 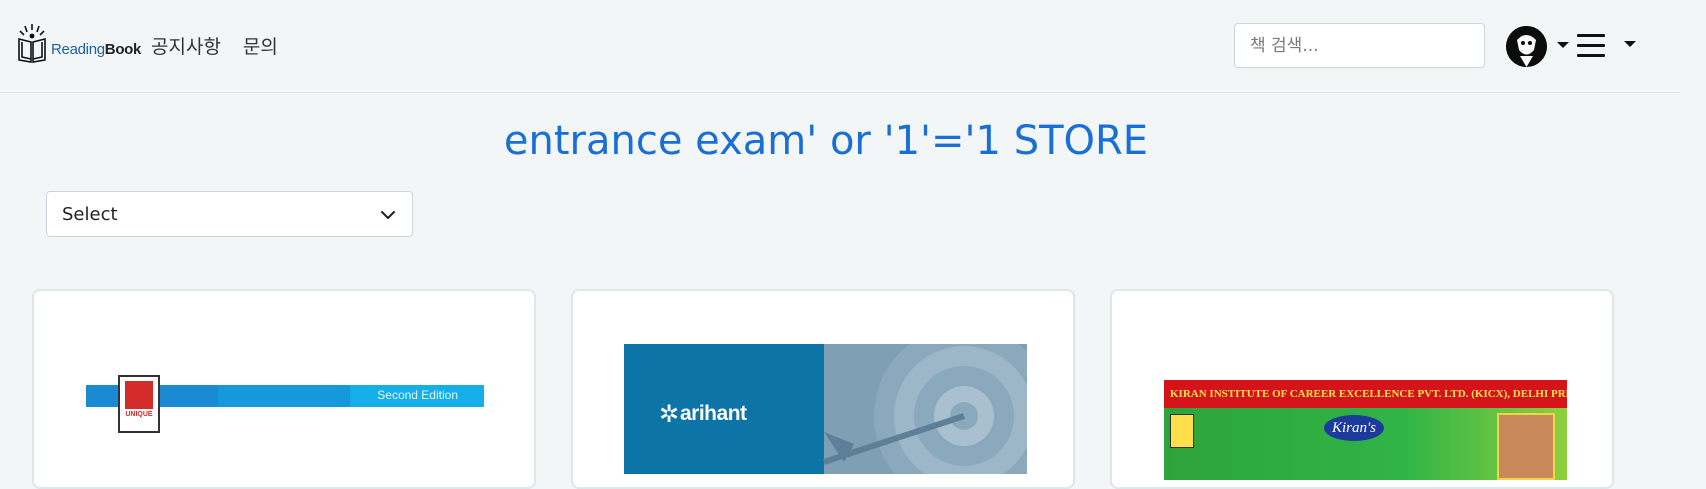 I want to click on nav-link-notice: 공지사항, so click(x=186, y=45).